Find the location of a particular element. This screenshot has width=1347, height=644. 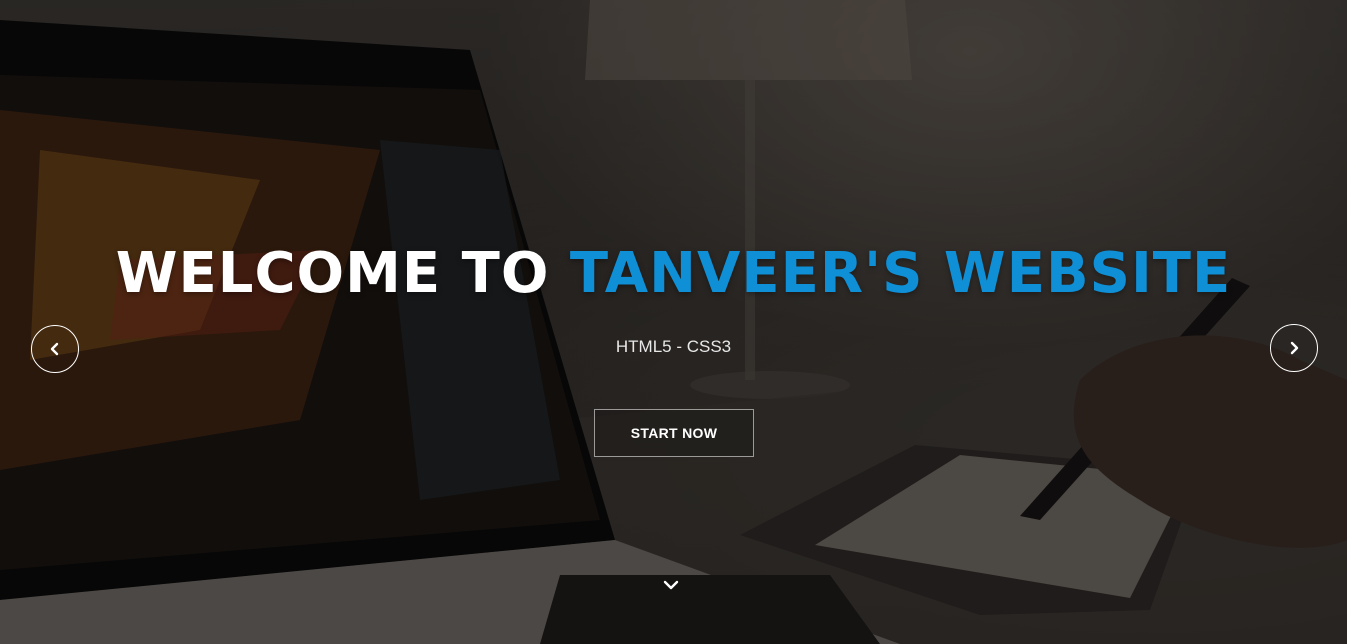

headline-prefix: WELCOME TO is located at coordinates (342, 273).